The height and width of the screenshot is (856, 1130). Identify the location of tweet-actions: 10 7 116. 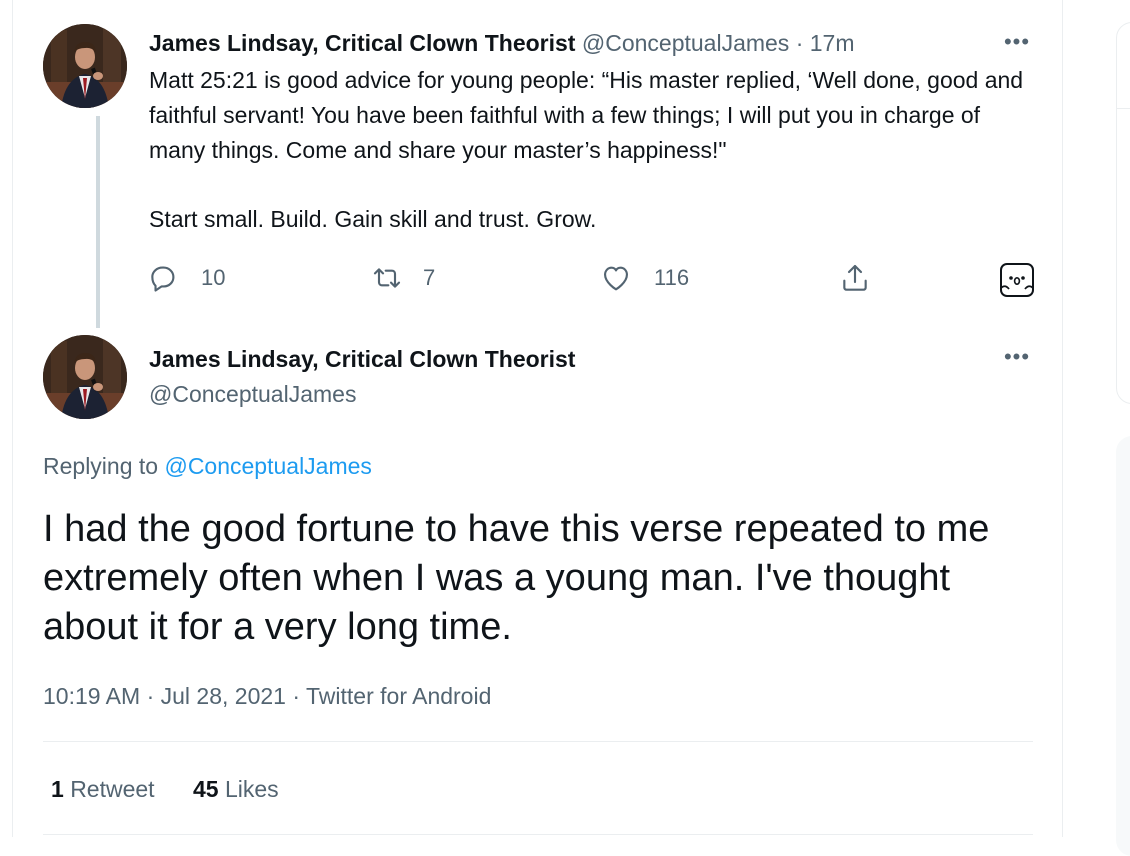
(537, 278).